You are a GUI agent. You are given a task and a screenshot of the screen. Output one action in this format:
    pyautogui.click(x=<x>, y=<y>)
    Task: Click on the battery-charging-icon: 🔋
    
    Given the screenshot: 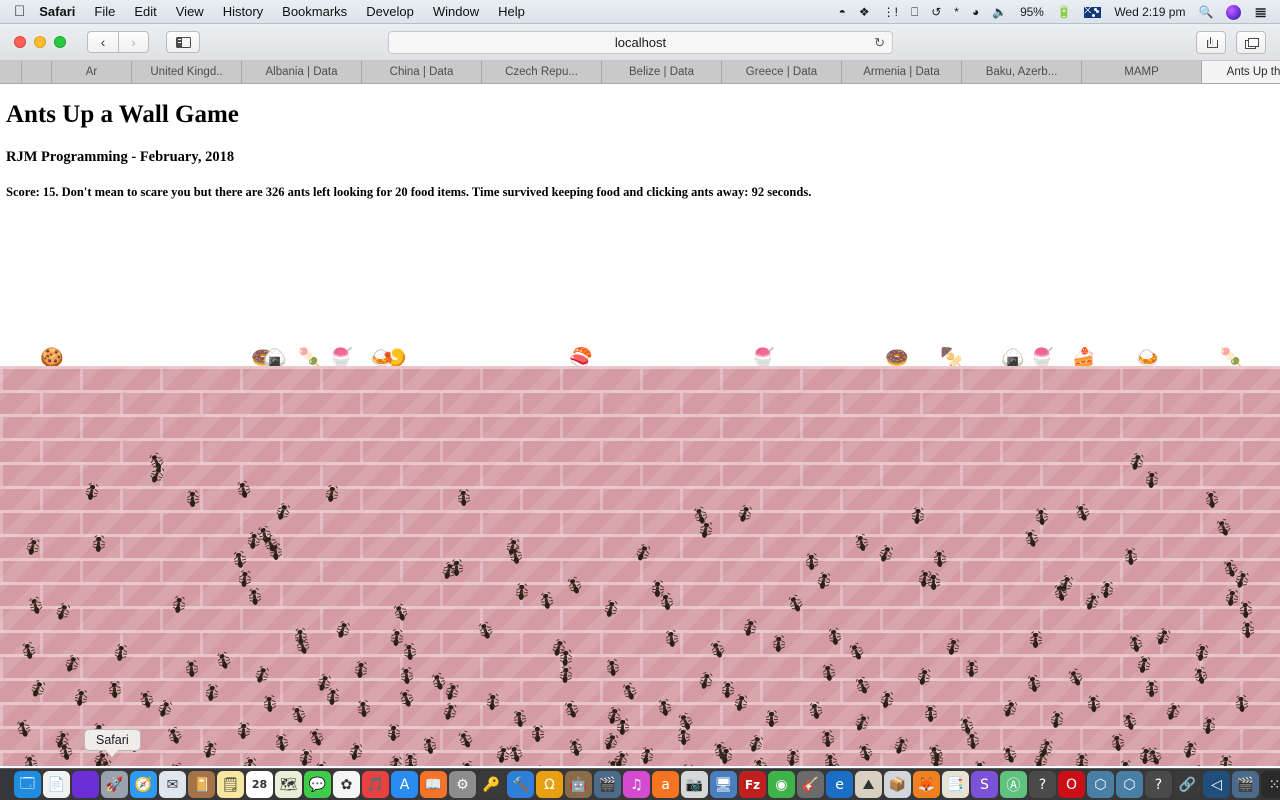 What is the action you would take?
    pyautogui.click(x=1064, y=12)
    